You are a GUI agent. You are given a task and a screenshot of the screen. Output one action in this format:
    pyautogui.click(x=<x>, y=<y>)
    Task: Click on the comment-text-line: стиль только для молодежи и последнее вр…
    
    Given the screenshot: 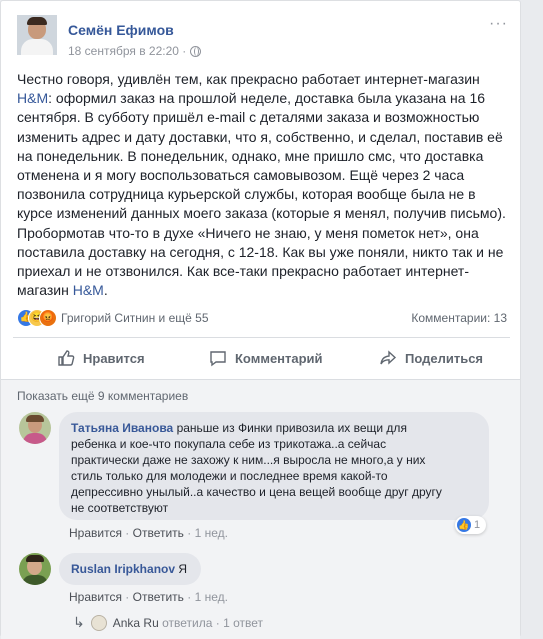 What is the action you would take?
    pyautogui.click(x=229, y=476)
    